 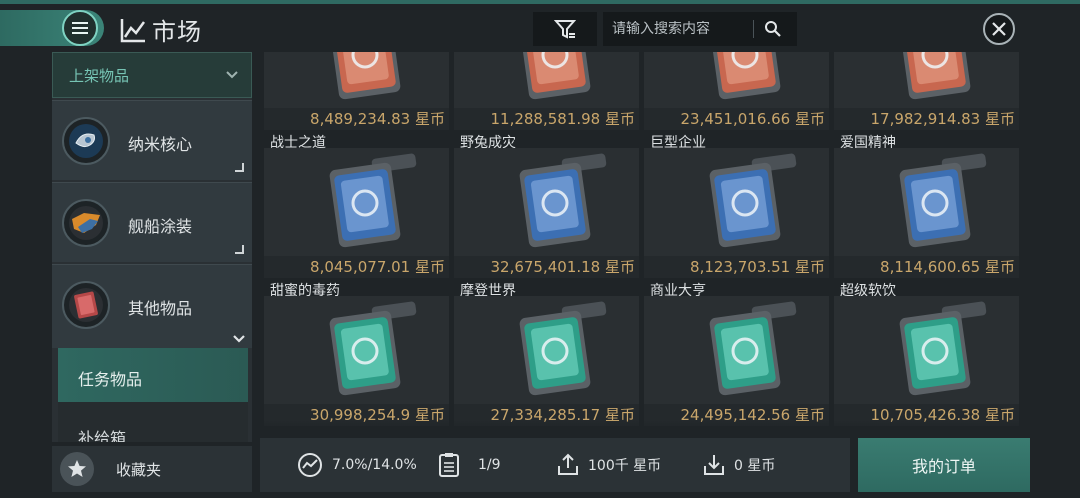 I want to click on category-nano-core: 纳米核心, so click(x=152, y=140).